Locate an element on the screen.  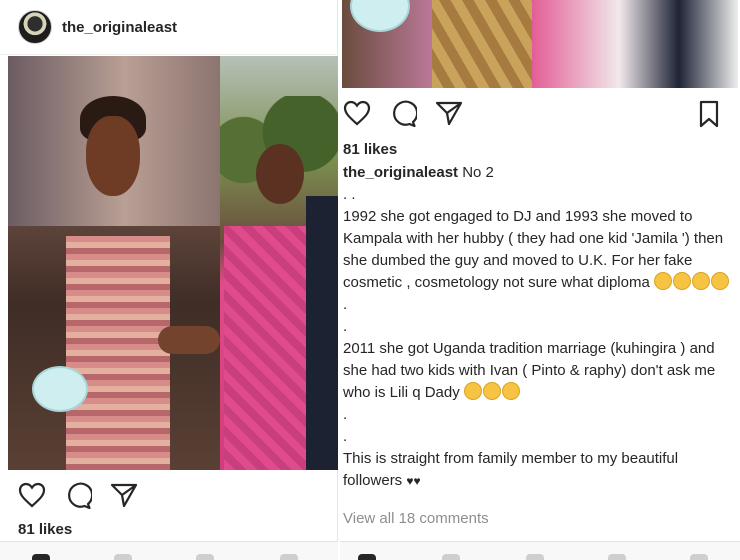
post-header: the_originaleast is located at coordinates (169, 27).